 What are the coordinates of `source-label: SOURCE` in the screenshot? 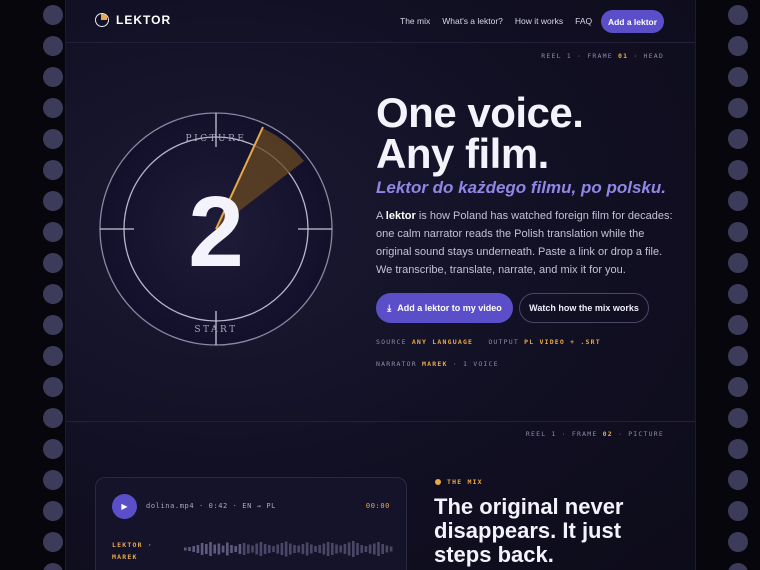 It's located at (391, 342).